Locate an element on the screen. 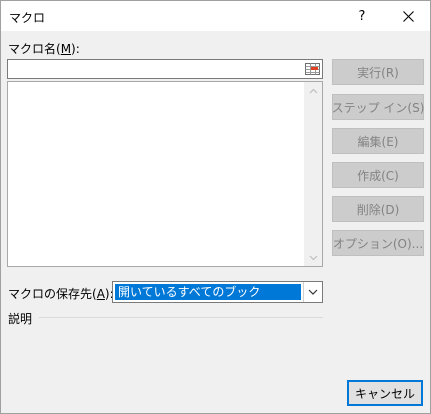  scroll-down-button is located at coordinates (313, 257).